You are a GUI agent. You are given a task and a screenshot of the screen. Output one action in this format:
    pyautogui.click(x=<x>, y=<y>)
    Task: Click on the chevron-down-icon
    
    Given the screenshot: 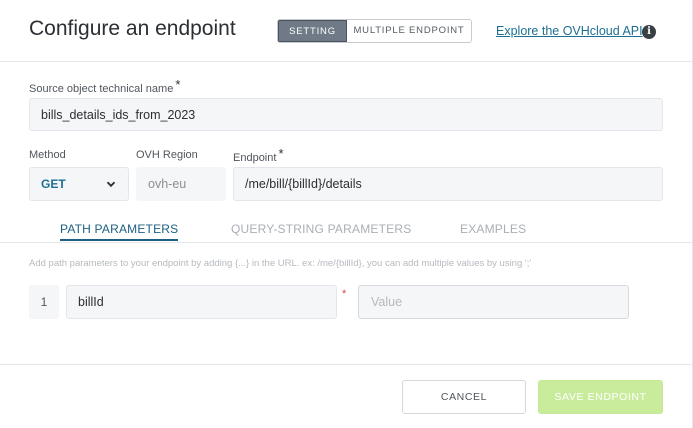 What is the action you would take?
    pyautogui.click(x=111, y=184)
    